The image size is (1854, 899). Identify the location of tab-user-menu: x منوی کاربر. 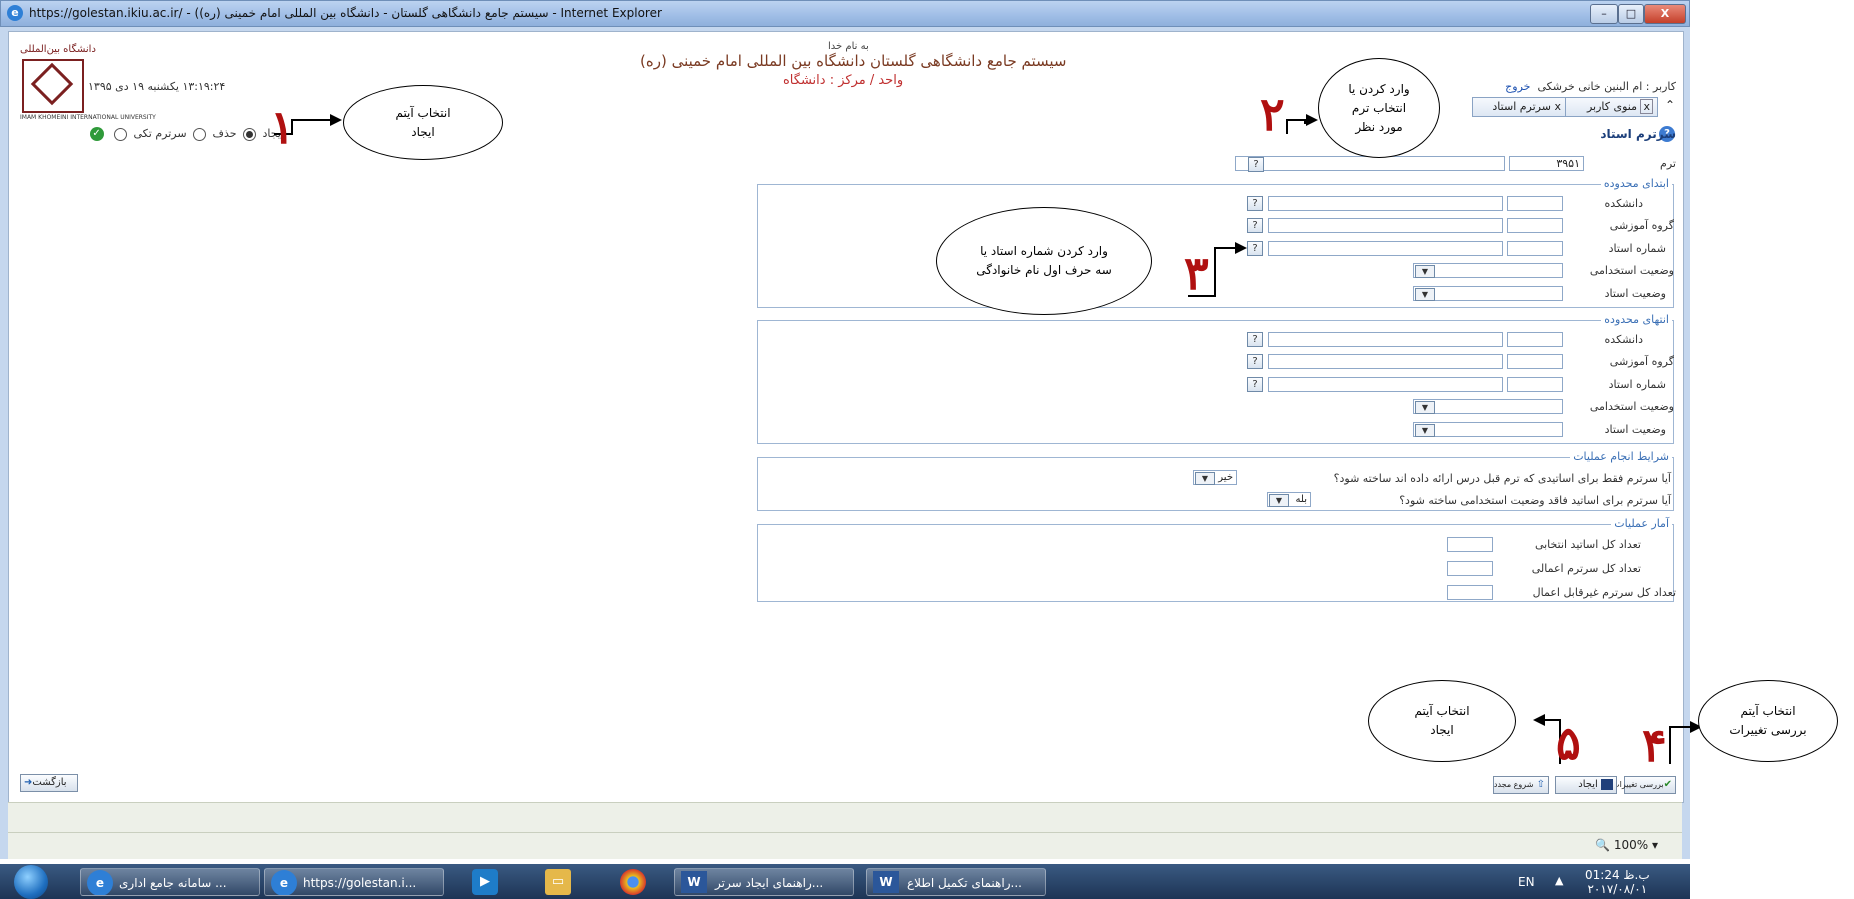
(1609, 107).